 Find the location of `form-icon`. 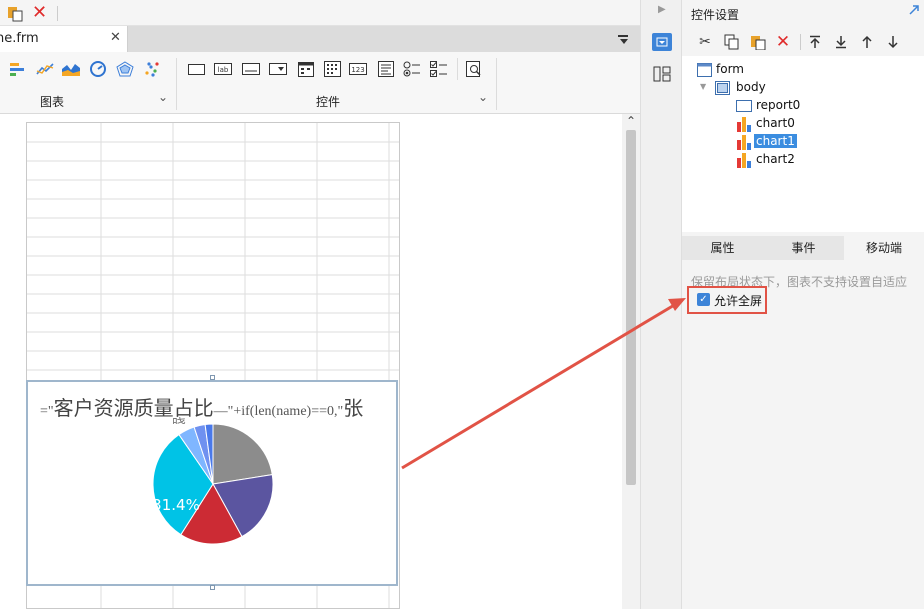

form-icon is located at coordinates (704, 71).